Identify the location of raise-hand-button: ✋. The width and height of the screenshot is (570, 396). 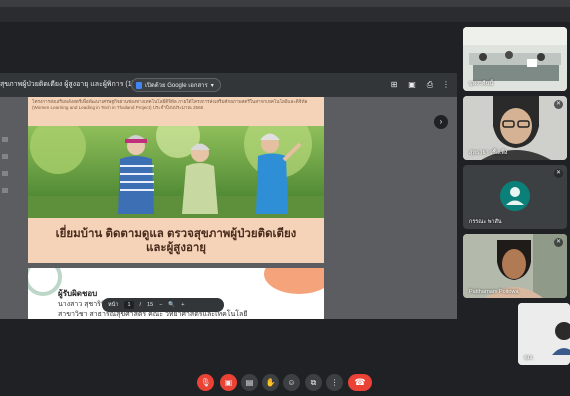
(270, 382).